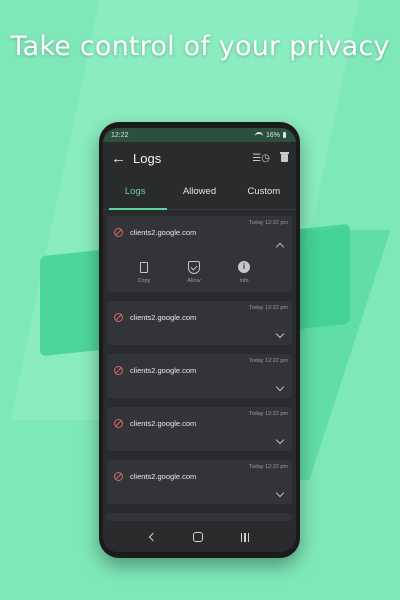 This screenshot has height=600, width=400. Describe the element at coordinates (194, 281) in the screenshot. I see `allow-label: Allow` at that location.